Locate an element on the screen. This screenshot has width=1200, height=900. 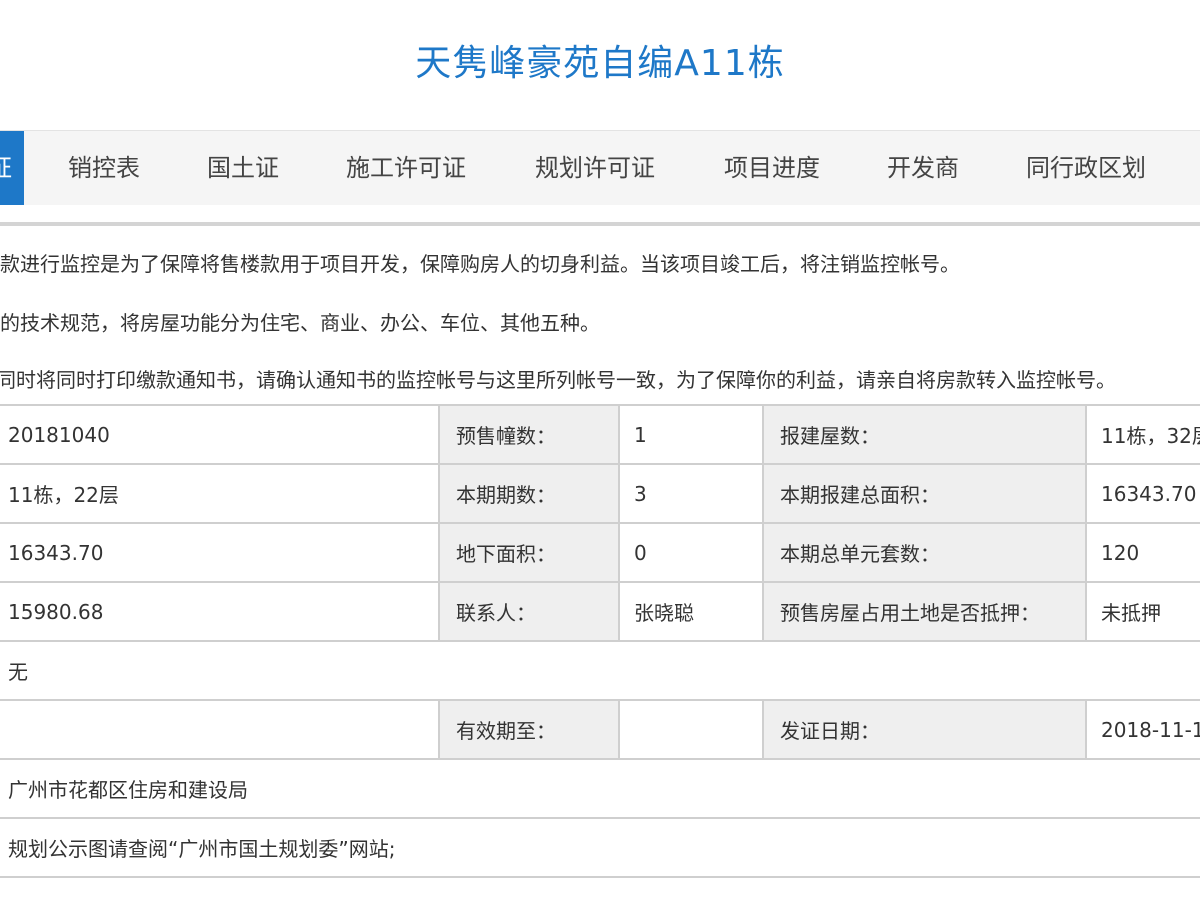
table-cell: 1 is located at coordinates (691, 434).